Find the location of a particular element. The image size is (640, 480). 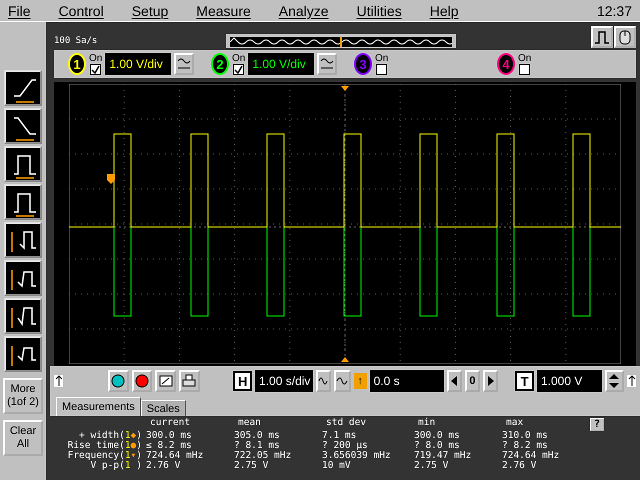

overview-bar is located at coordinates (341, 41).